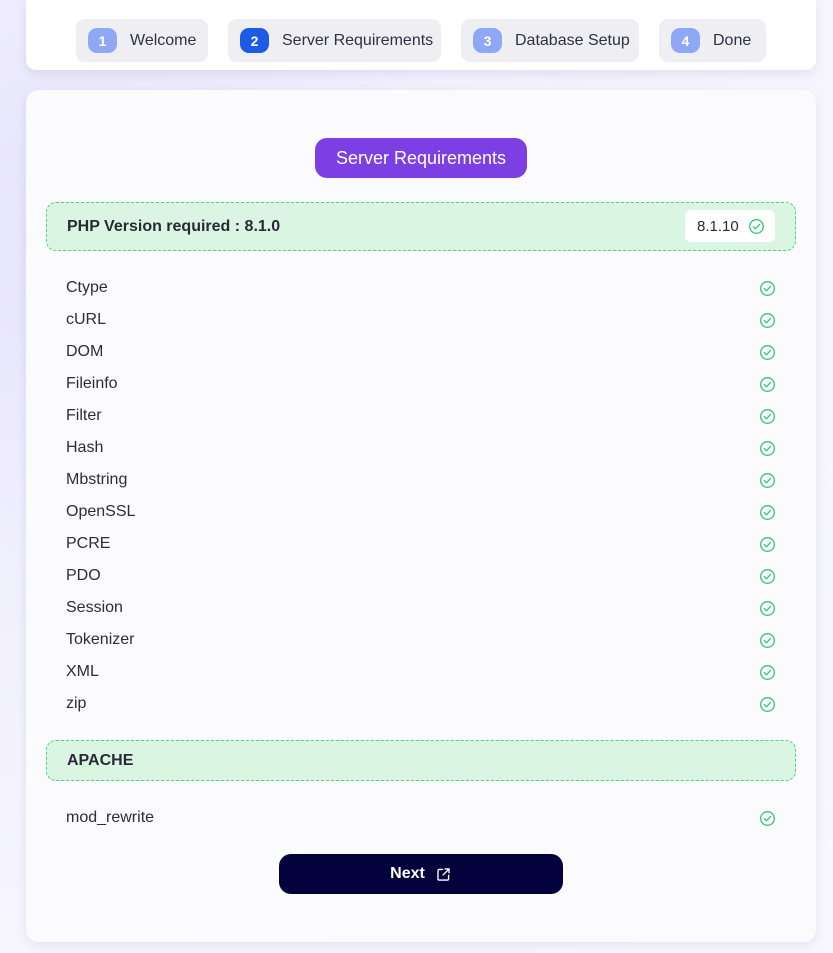 The width and height of the screenshot is (833, 953). What do you see at coordinates (421, 760) in the screenshot?
I see `apache-section-header: APACHE` at bounding box center [421, 760].